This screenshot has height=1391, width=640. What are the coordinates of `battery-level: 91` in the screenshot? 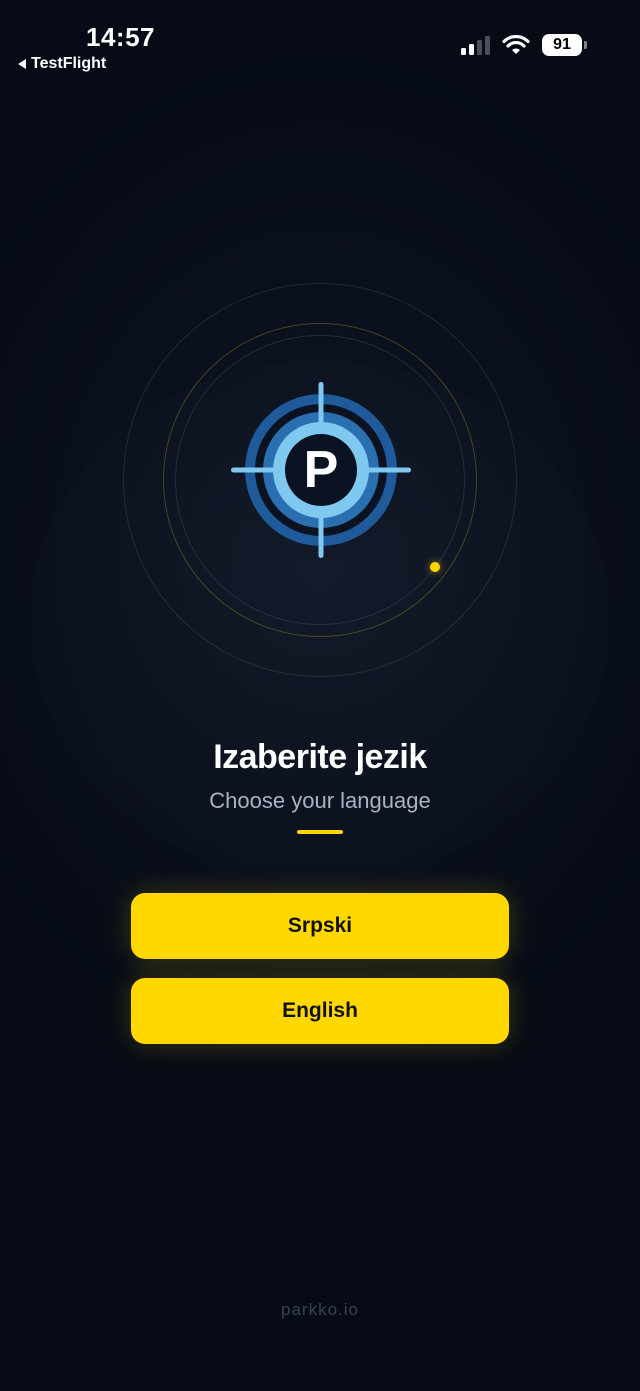 It's located at (562, 44).